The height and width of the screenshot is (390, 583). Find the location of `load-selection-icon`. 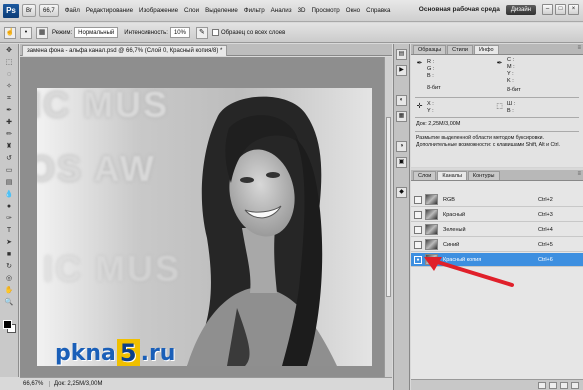

load-selection-icon is located at coordinates (542, 385).